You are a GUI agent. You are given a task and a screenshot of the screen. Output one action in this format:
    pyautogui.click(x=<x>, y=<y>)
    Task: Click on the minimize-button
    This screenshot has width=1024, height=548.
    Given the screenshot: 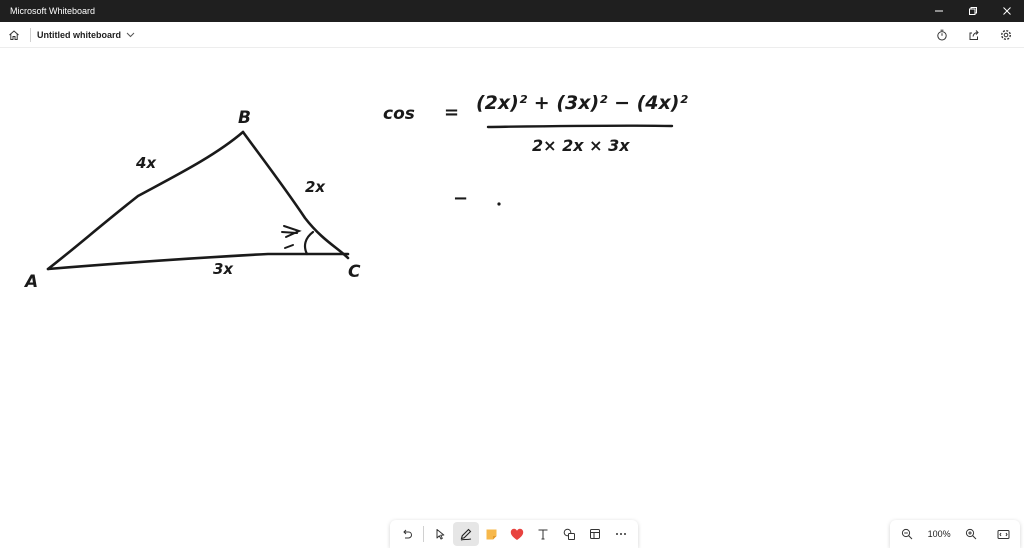 What is the action you would take?
    pyautogui.click(x=939, y=11)
    